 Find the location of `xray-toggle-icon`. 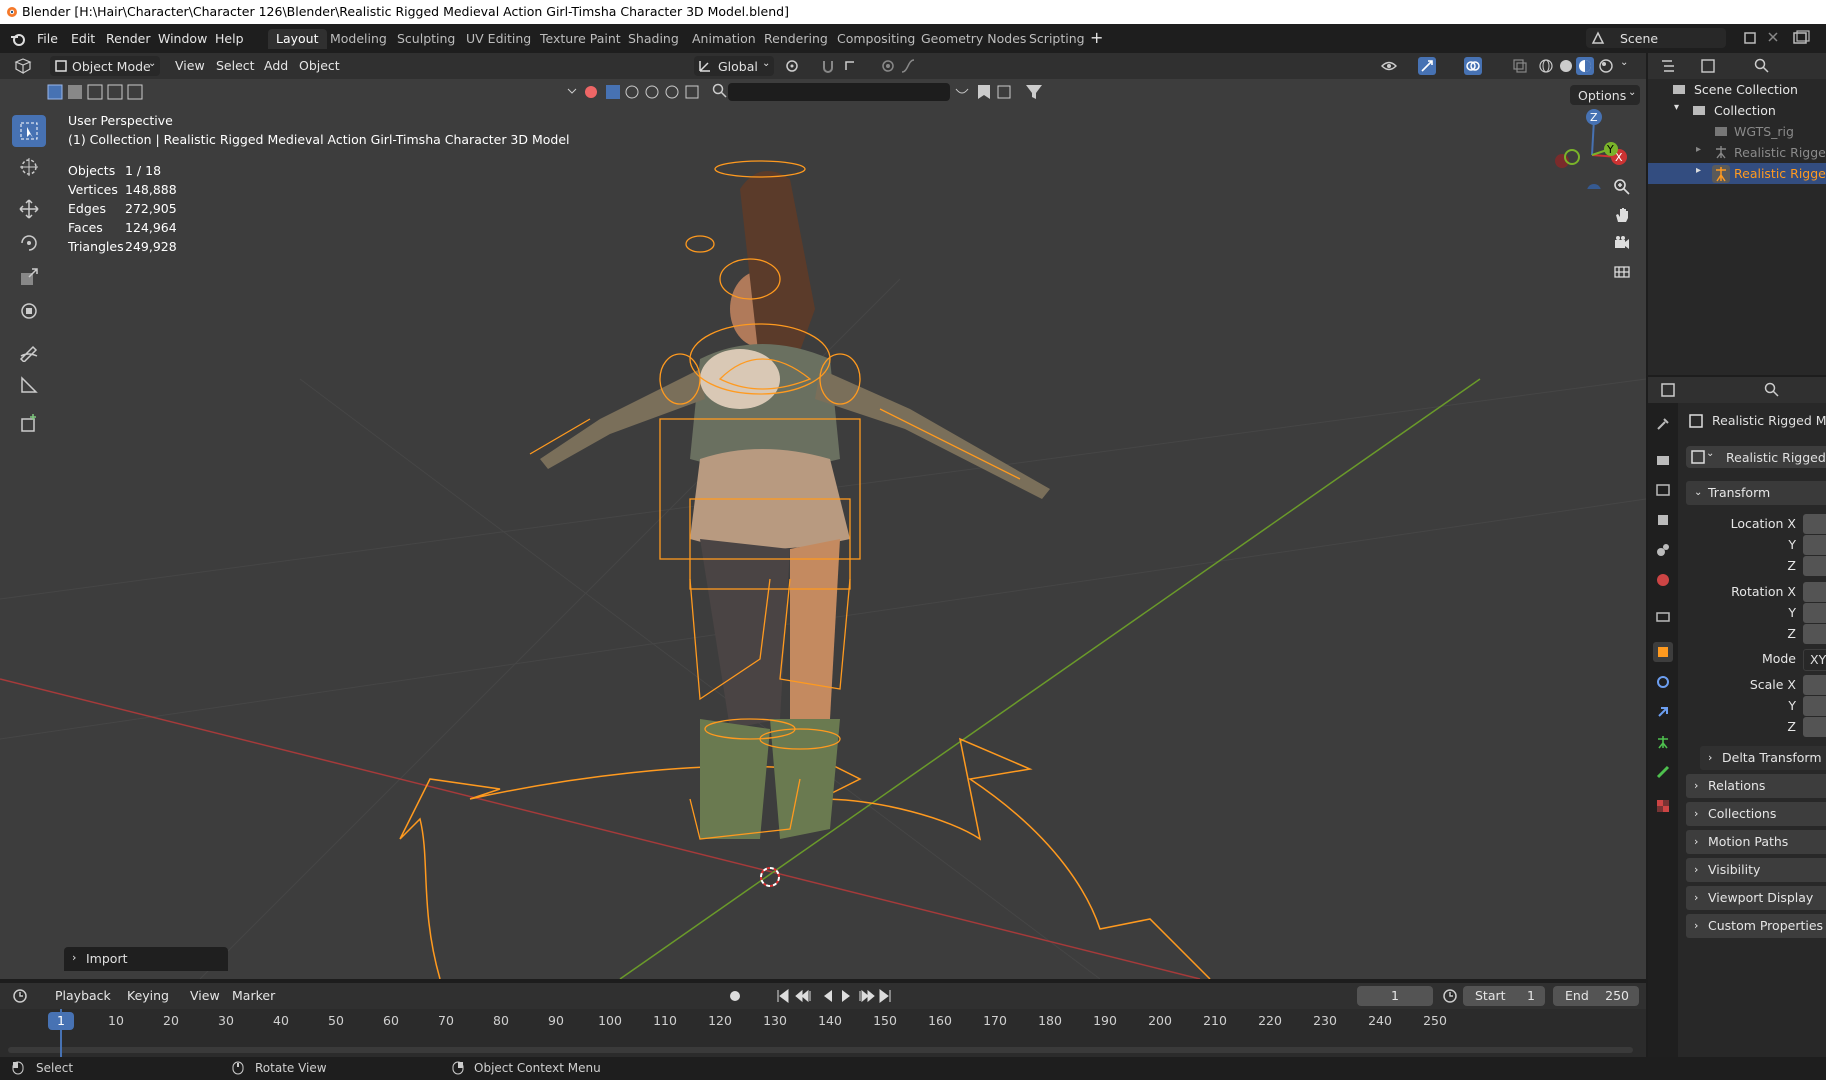

xray-toggle-icon is located at coordinates (1520, 66).